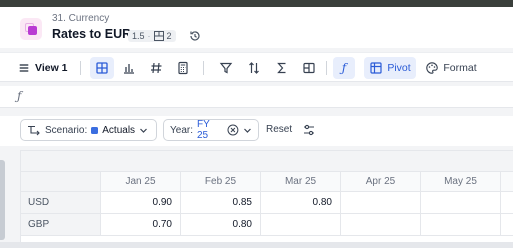 This screenshot has width=513, height=248. I want to click on pivot-button: Pivot, so click(390, 68).